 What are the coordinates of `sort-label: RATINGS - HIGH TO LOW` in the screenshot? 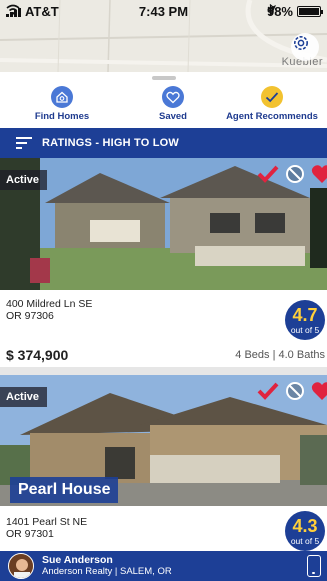 It's located at (111, 143).